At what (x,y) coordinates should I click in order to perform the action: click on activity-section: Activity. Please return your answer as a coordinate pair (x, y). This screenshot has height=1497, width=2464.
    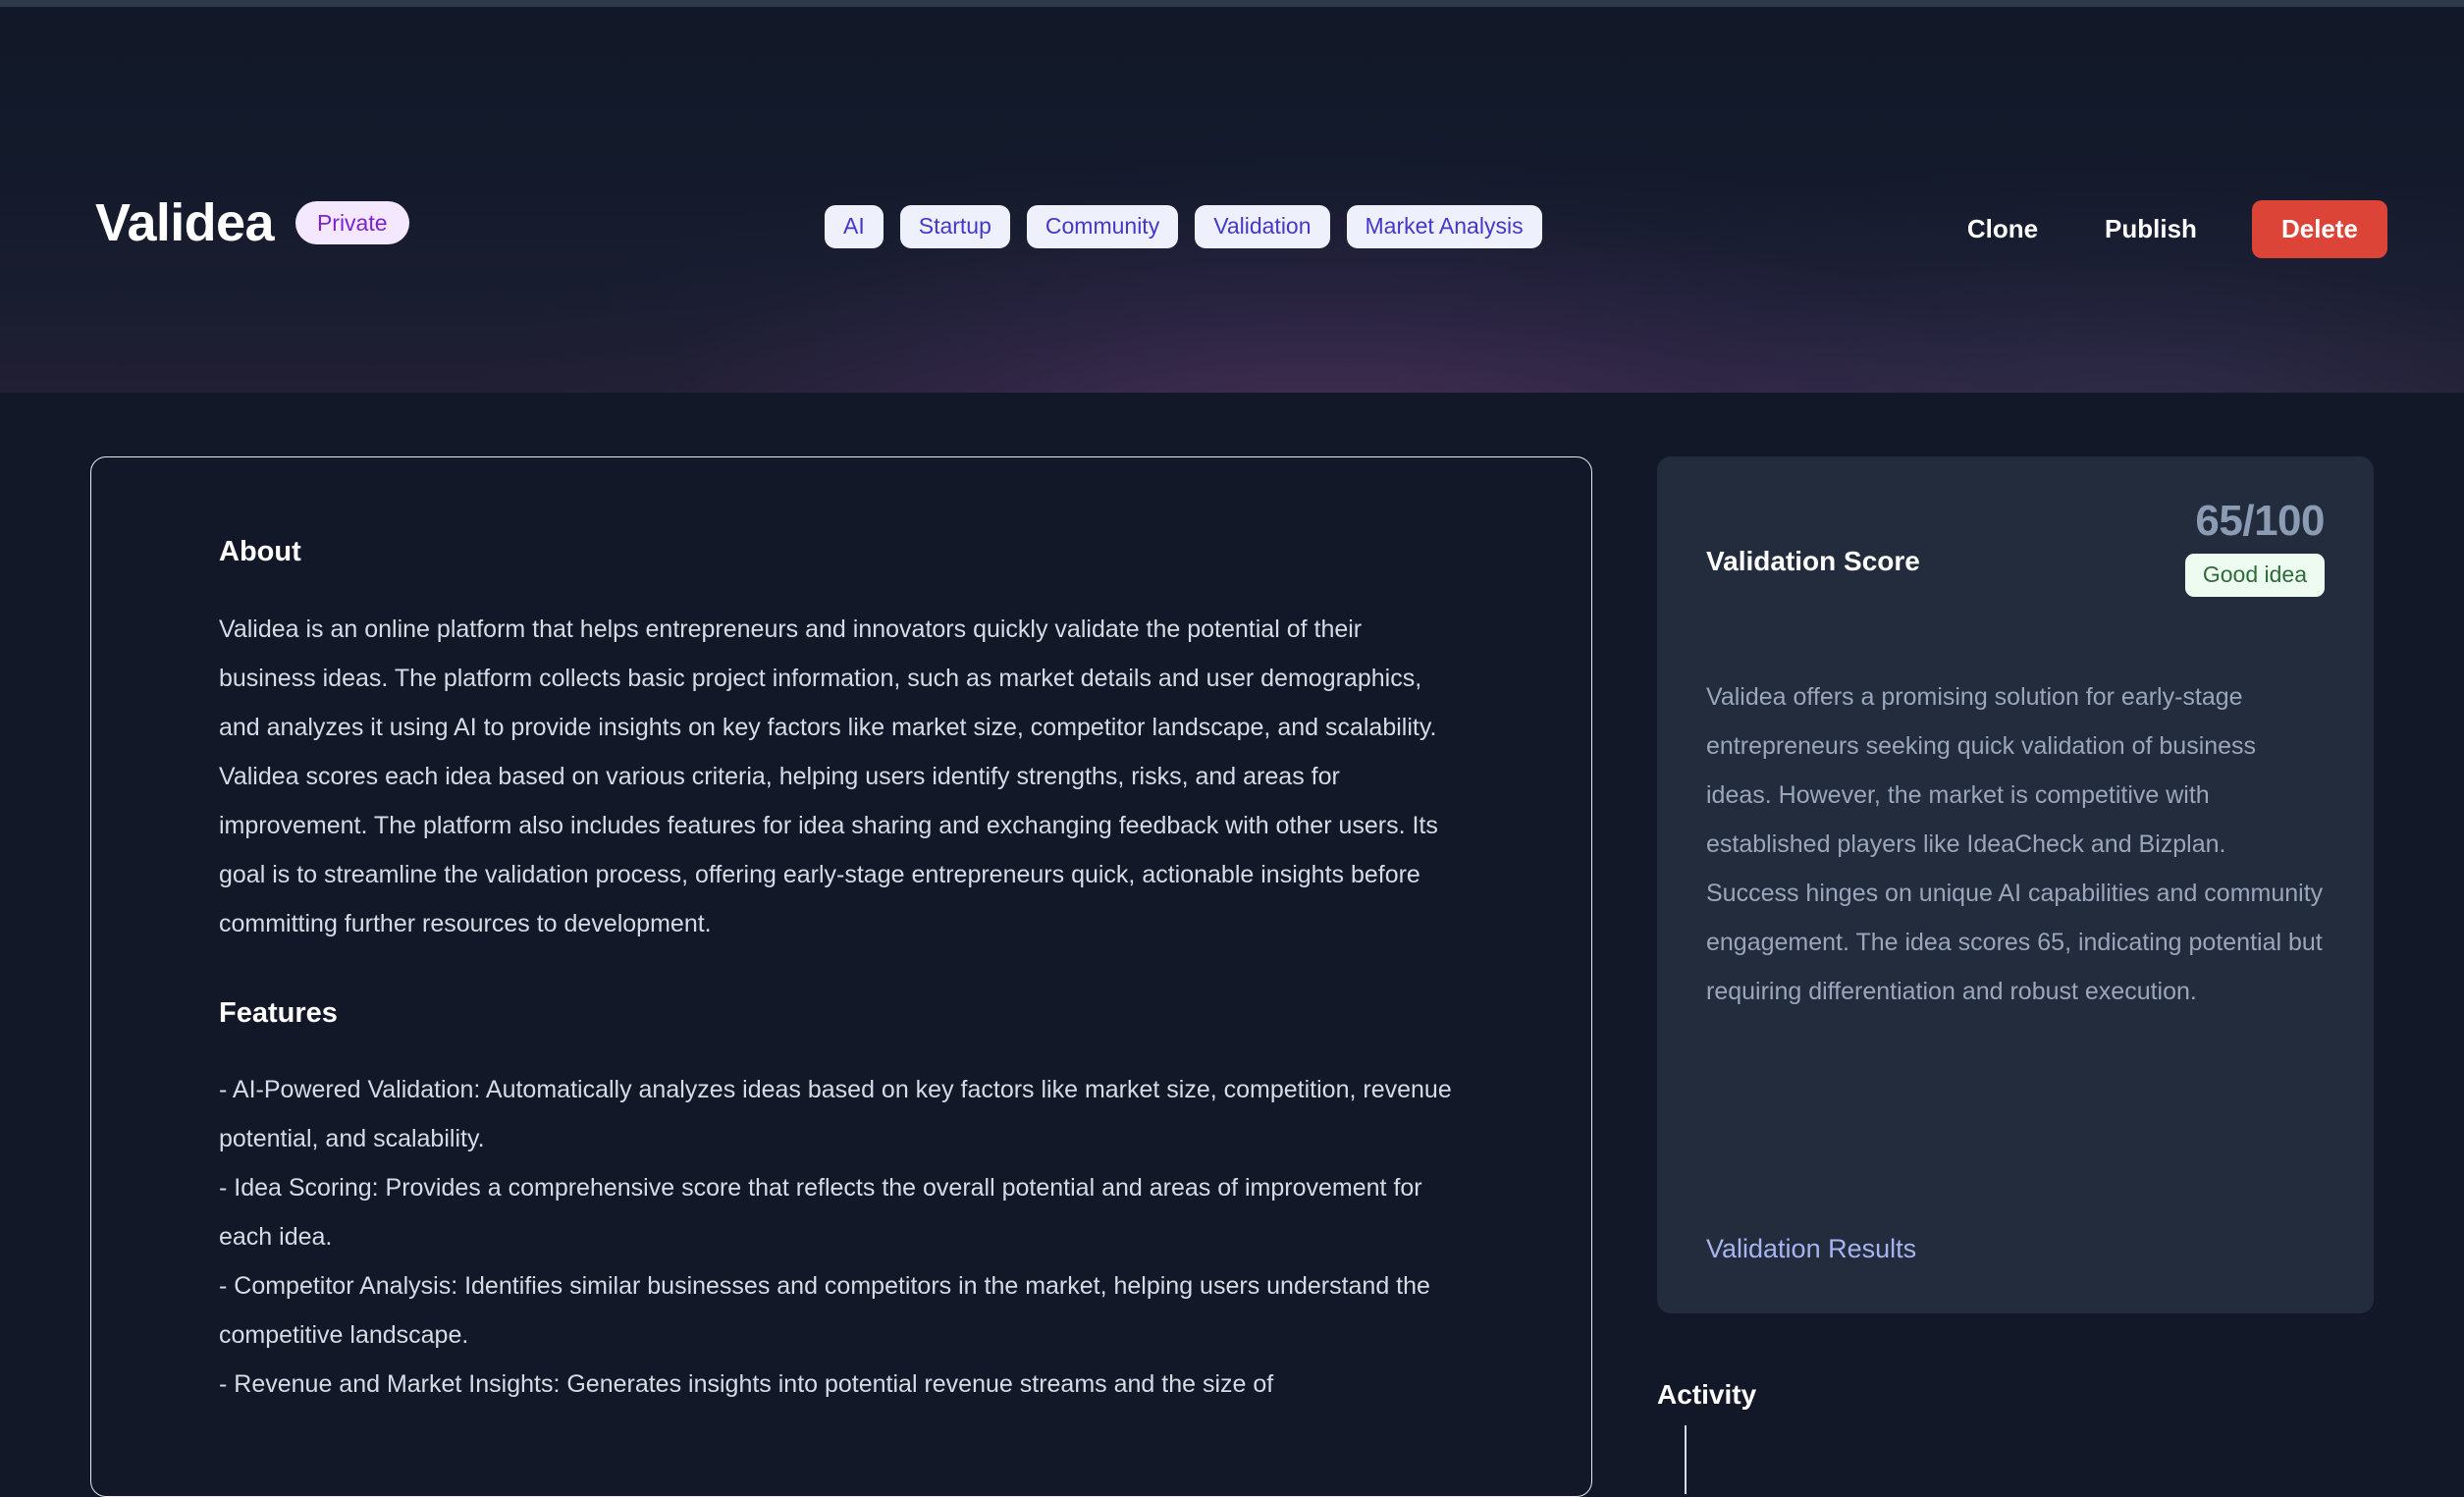
    Looking at the image, I should click on (2015, 1436).